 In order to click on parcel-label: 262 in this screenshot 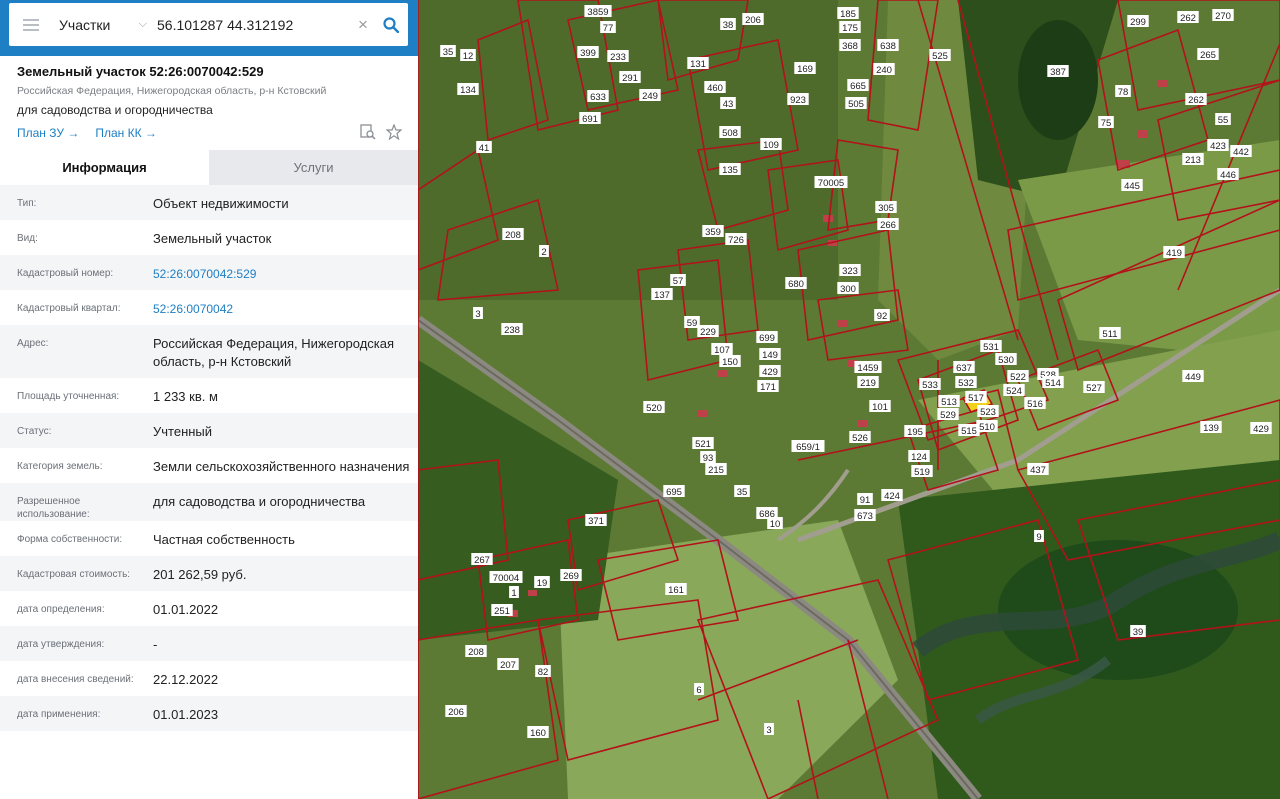, I will do `click(1188, 17)`.